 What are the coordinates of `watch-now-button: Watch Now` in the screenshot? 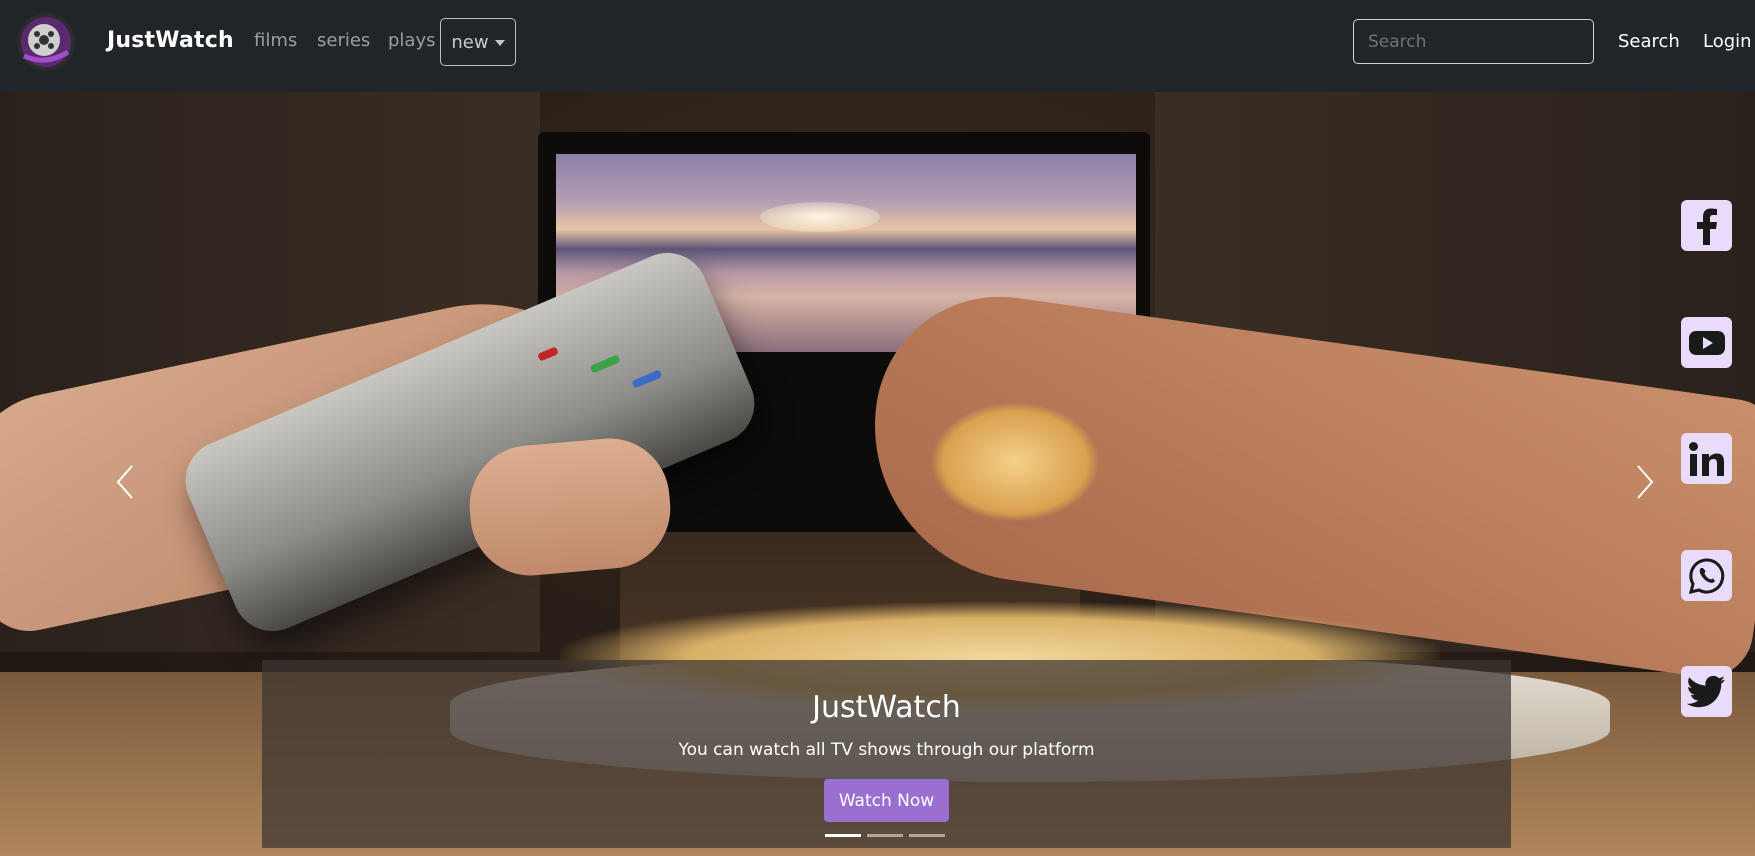 It's located at (886, 800).